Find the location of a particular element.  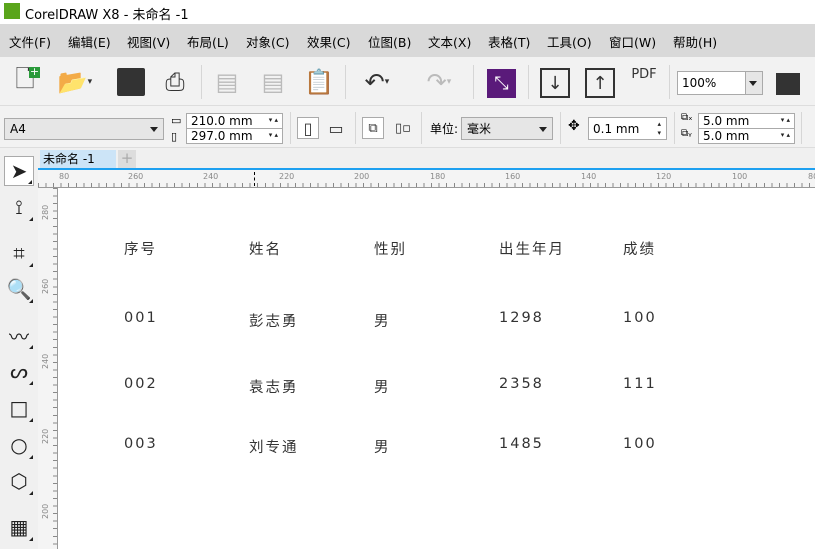

nudge-distance-input: 0.1 mm ▴ ▾ is located at coordinates (627, 128).